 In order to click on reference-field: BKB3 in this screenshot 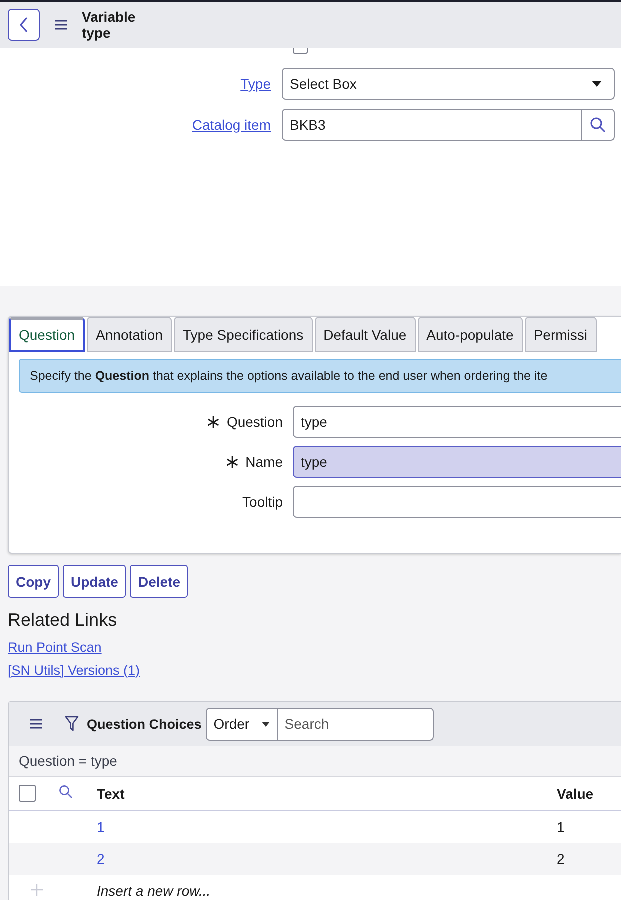, I will do `click(432, 125)`.